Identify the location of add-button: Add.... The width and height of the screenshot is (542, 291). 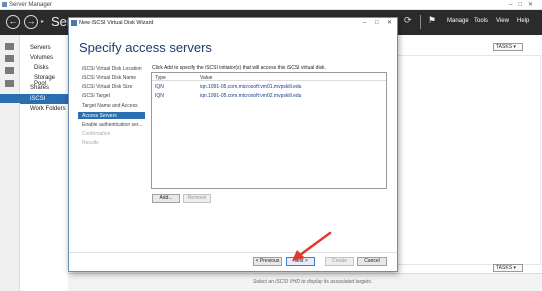
(166, 198).